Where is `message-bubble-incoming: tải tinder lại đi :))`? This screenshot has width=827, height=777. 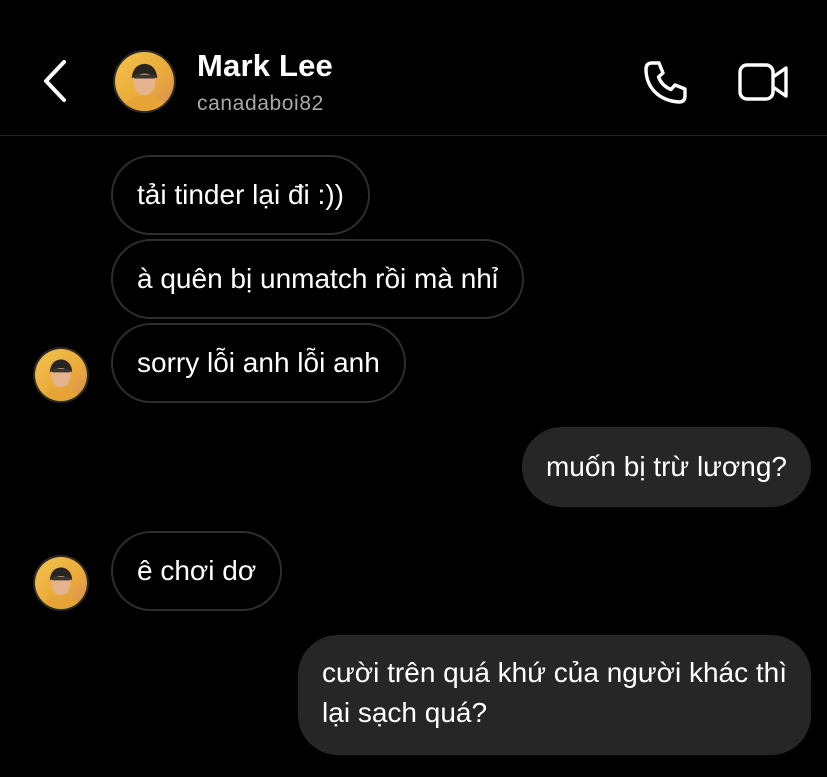
message-bubble-incoming: tải tinder lại đi :)) is located at coordinates (240, 195).